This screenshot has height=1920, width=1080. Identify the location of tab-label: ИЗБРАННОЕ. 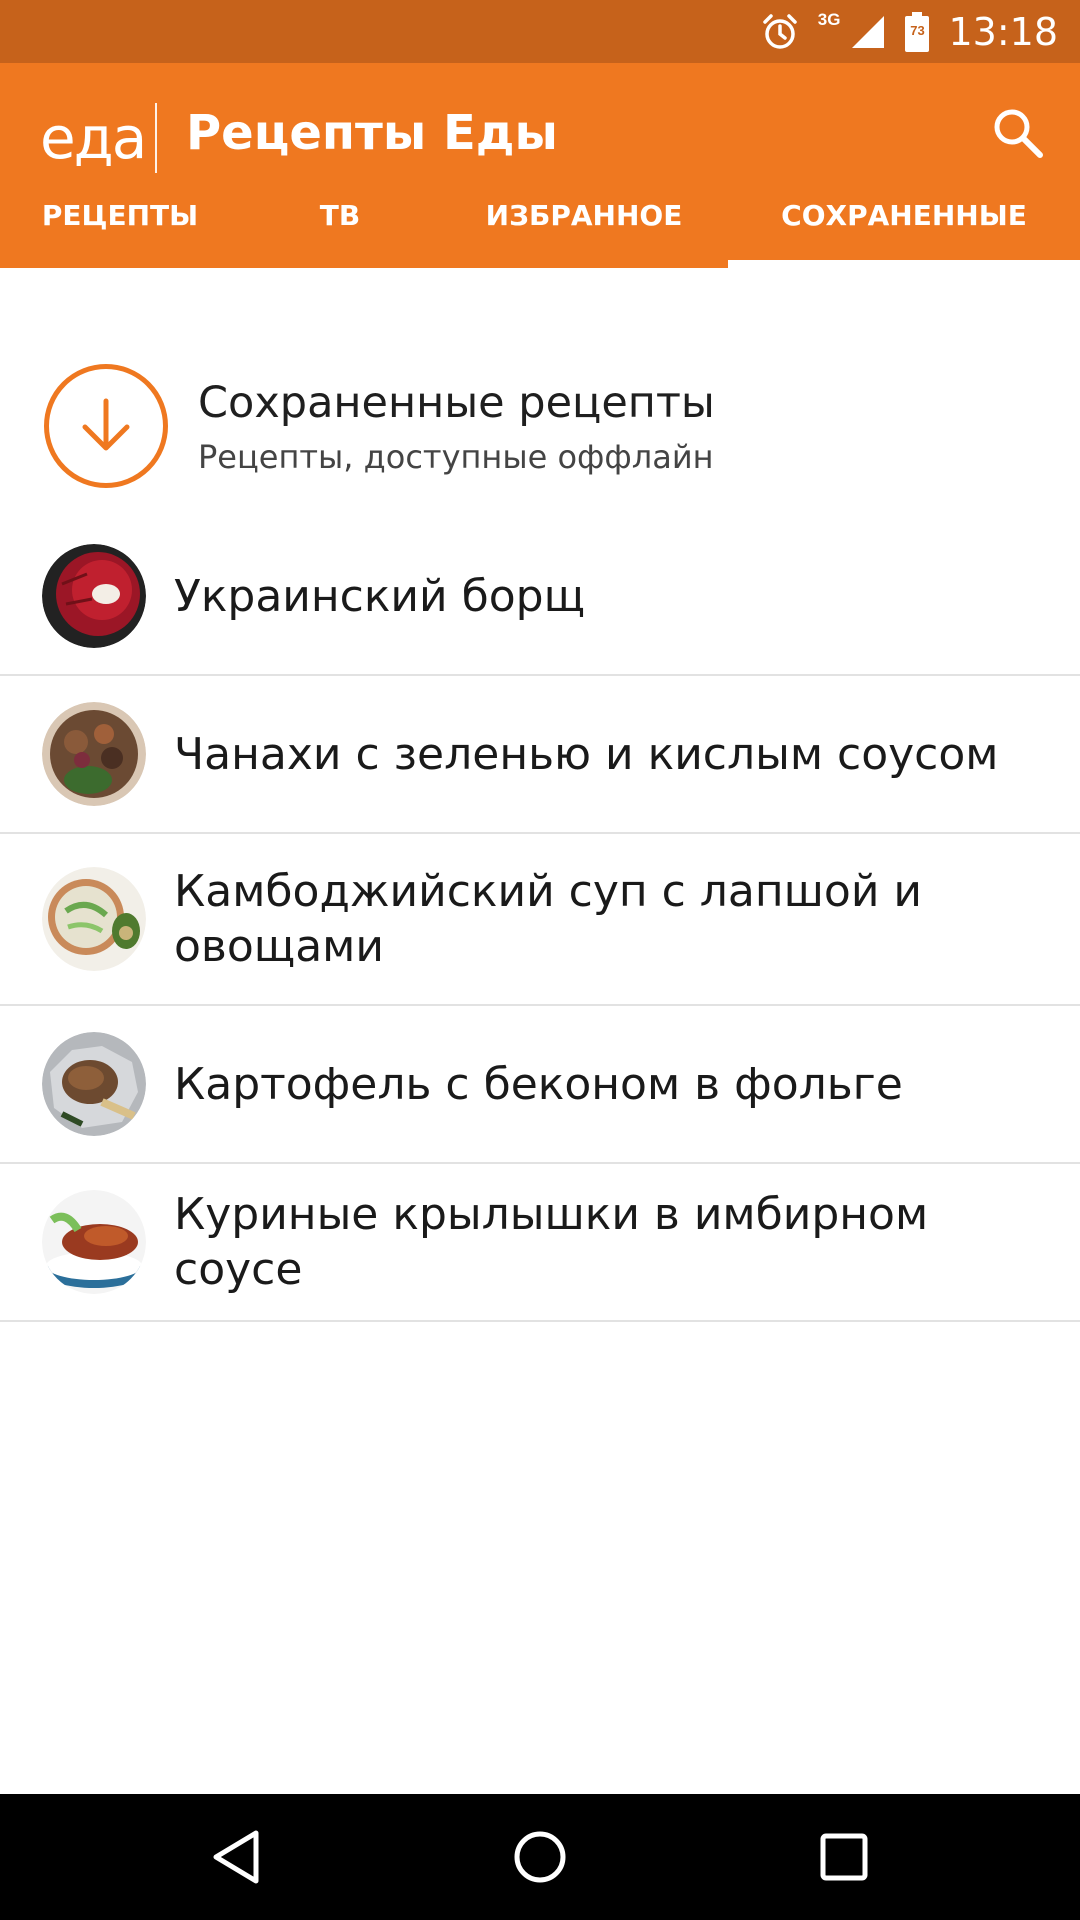
(584, 215).